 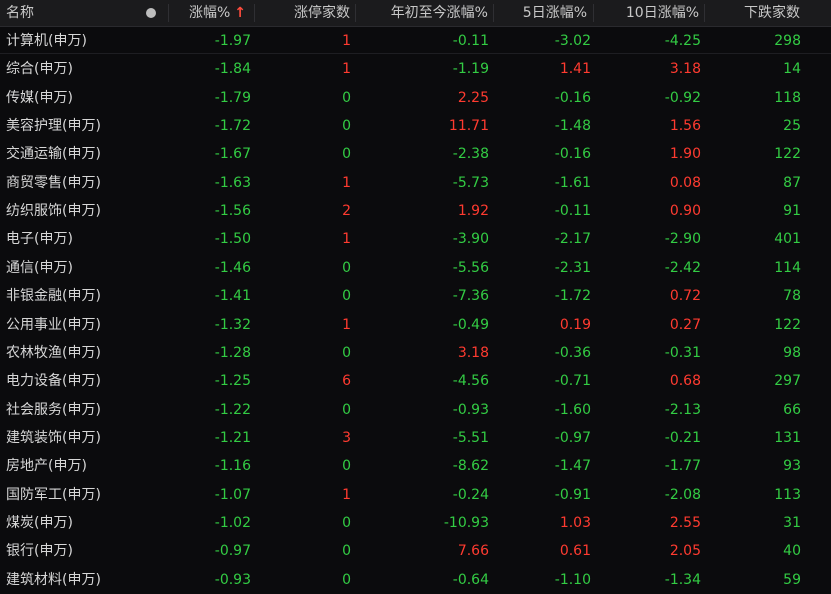 I want to click on change-percent-cell: -1.56, so click(x=232, y=211).